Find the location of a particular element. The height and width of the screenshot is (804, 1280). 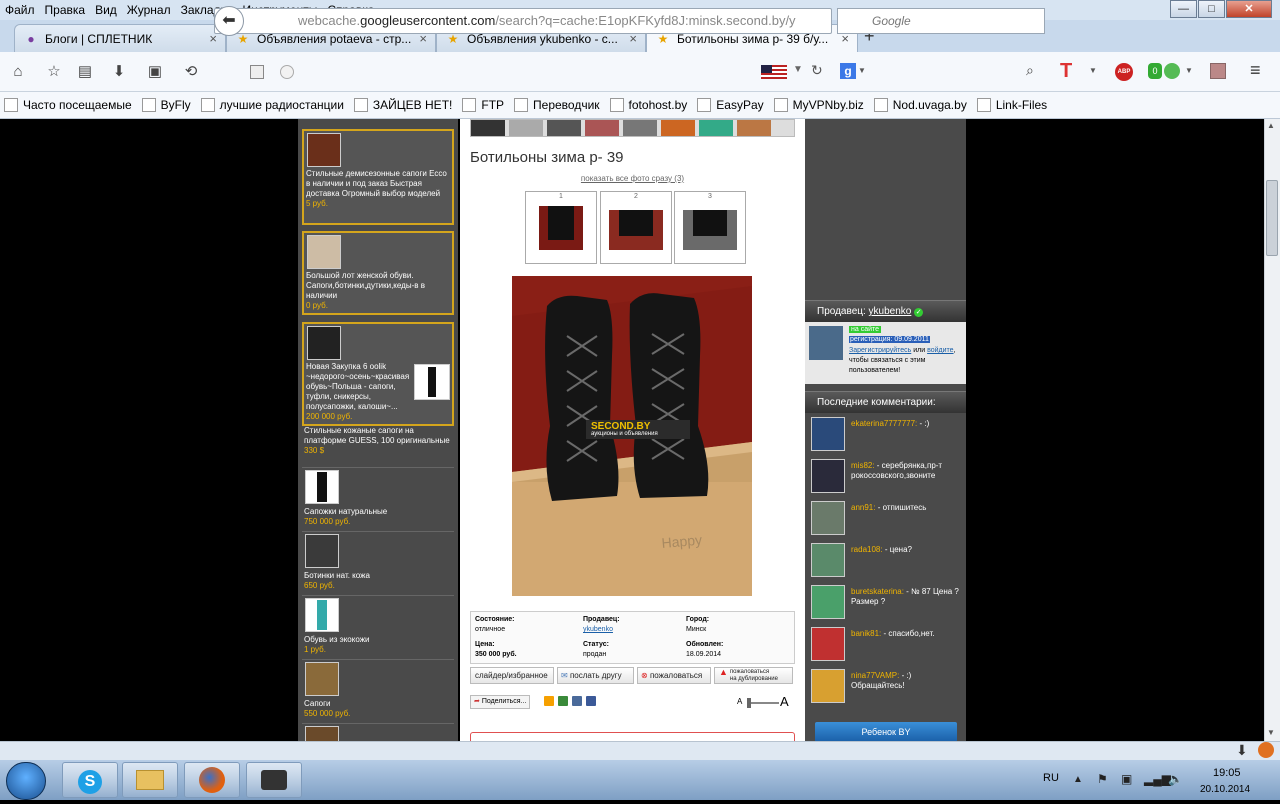

odnoklassniki-icon is located at coordinates (549, 701).